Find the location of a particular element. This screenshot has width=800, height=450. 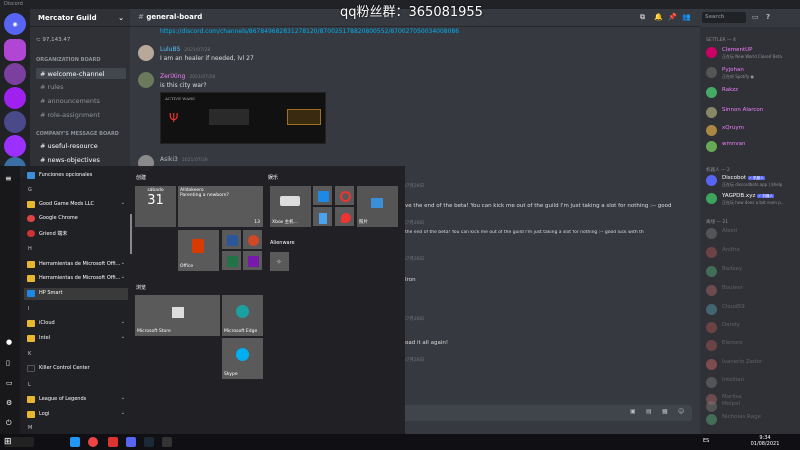

letter-header: M is located at coordinates (30, 428).